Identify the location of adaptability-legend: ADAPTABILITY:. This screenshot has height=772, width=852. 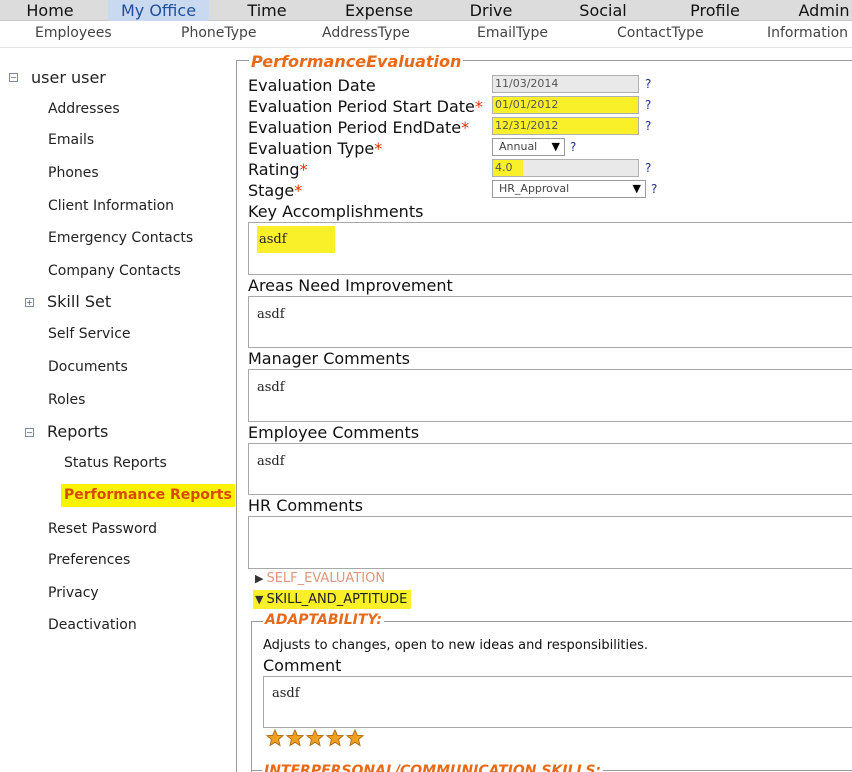
(323, 620).